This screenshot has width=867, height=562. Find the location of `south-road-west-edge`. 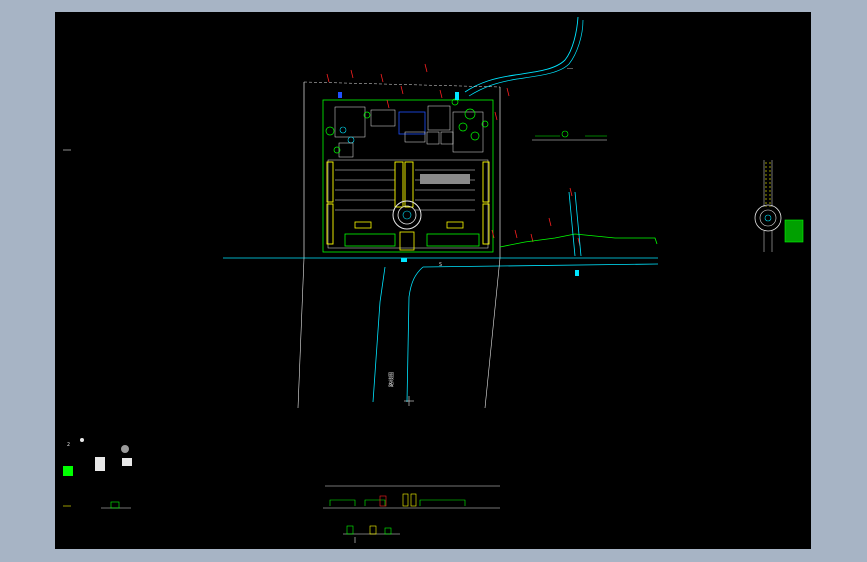

south-road-west-edge is located at coordinates (379, 334).